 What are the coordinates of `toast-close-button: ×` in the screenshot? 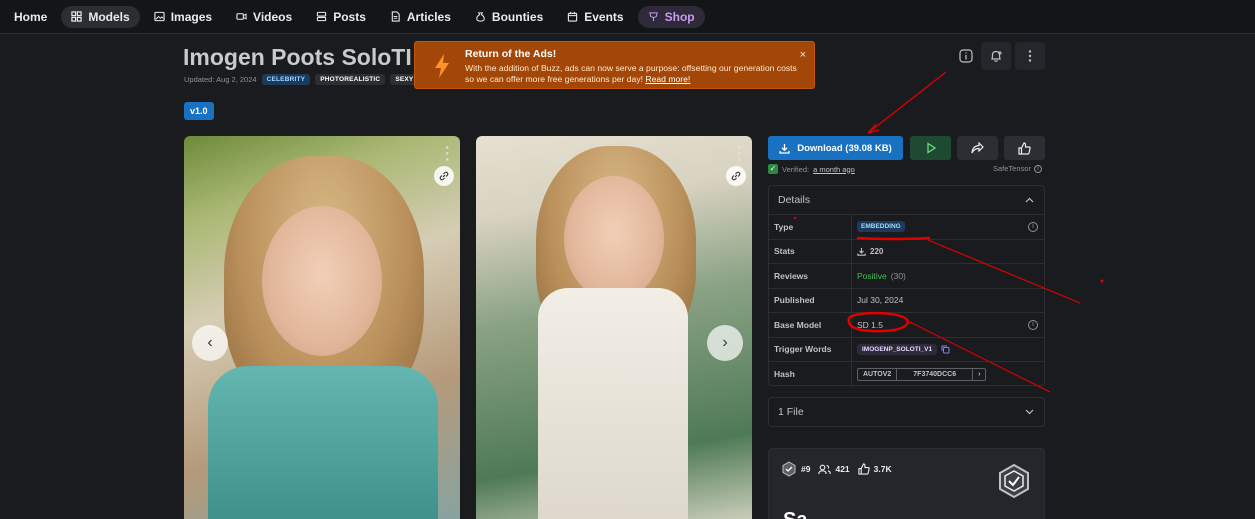 It's located at (803, 55).